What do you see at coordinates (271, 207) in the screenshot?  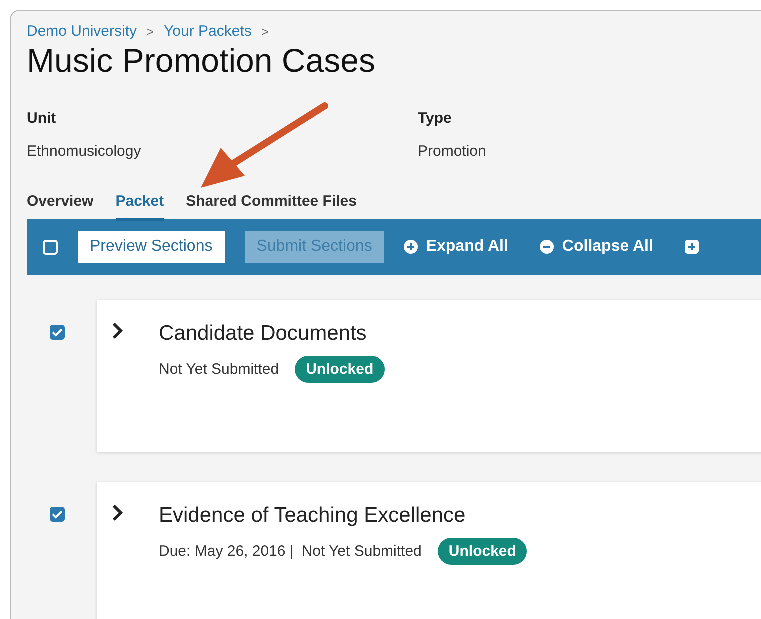 I see `tab: Shared Committee Files` at bounding box center [271, 207].